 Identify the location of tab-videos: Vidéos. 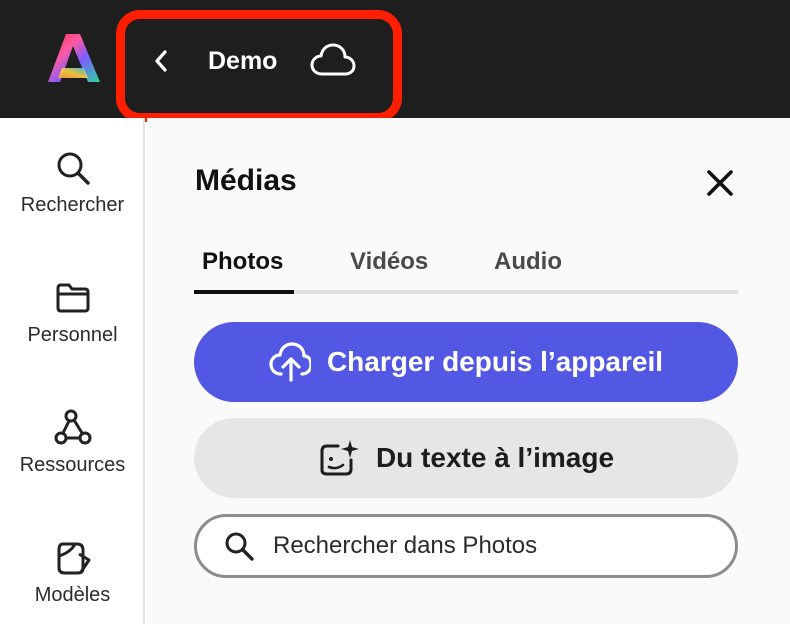
(389, 262).